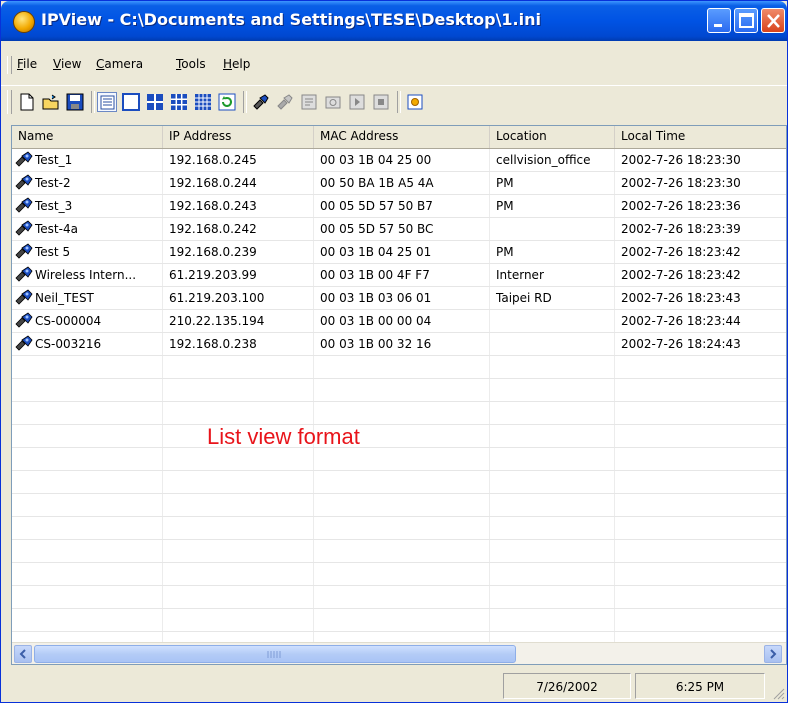 This screenshot has height=703, width=788. I want to click on cell-time: 2002-7-26 18:23:30, so click(700, 183).